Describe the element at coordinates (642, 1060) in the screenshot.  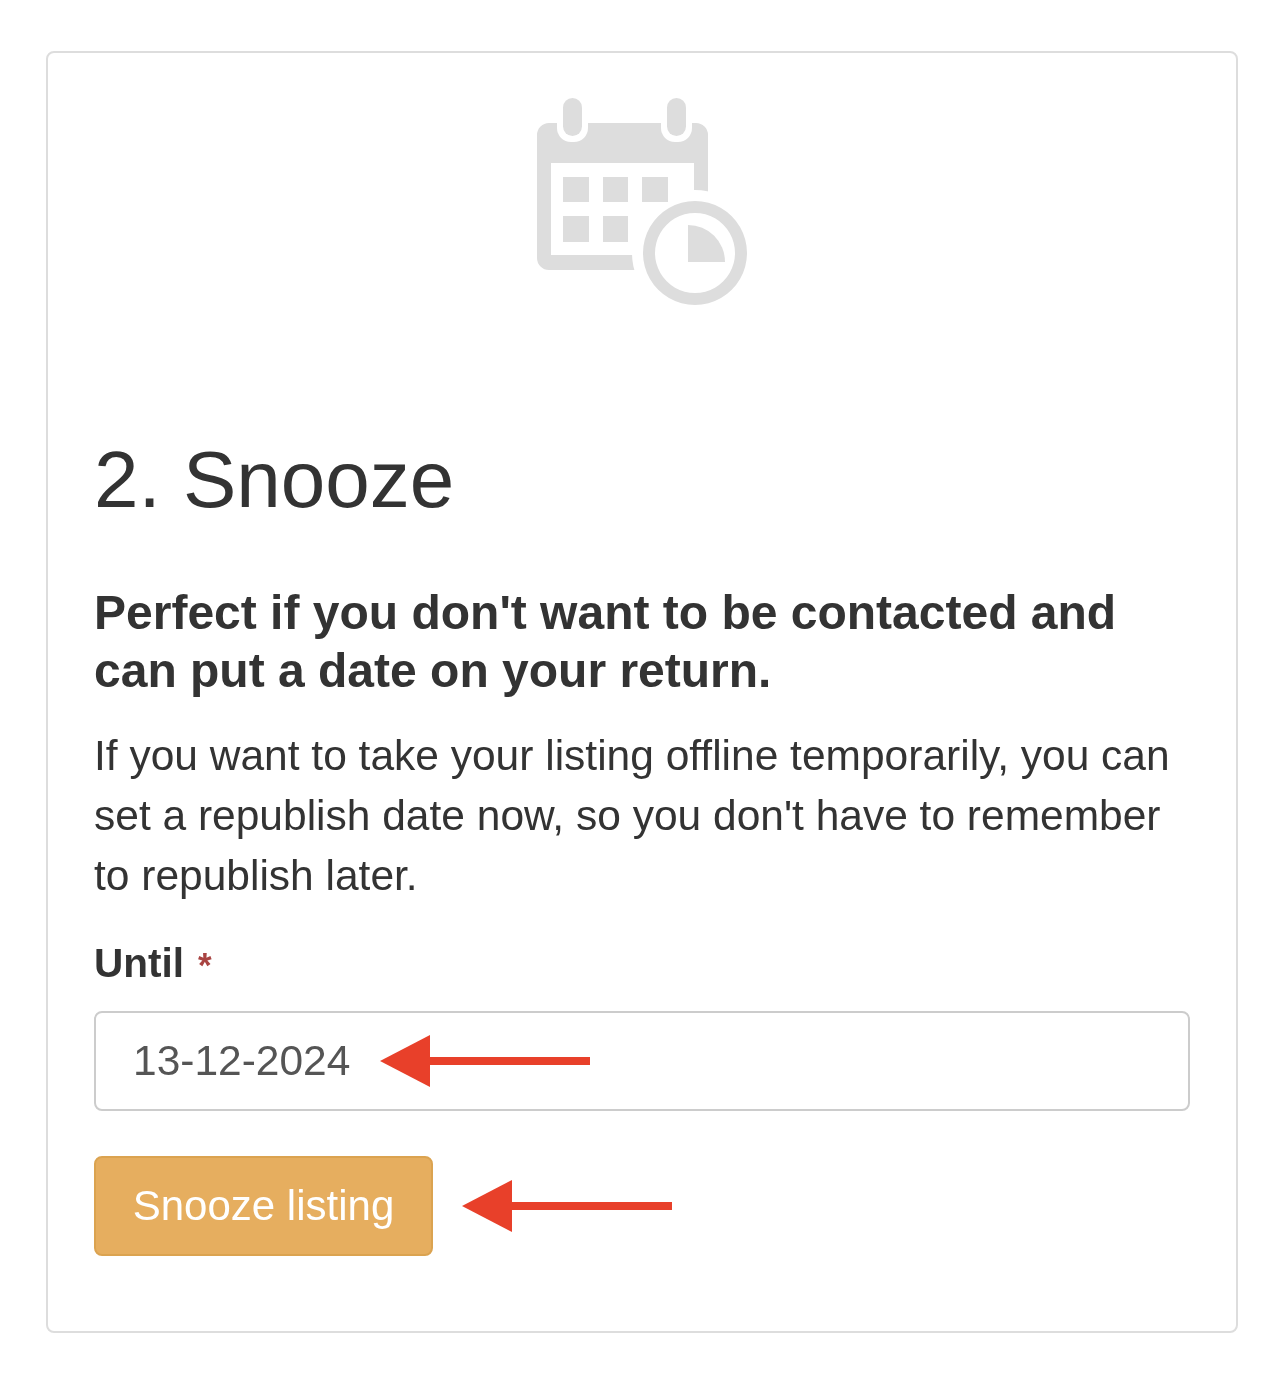
I see `date-input-field: 13-12-2024` at that location.